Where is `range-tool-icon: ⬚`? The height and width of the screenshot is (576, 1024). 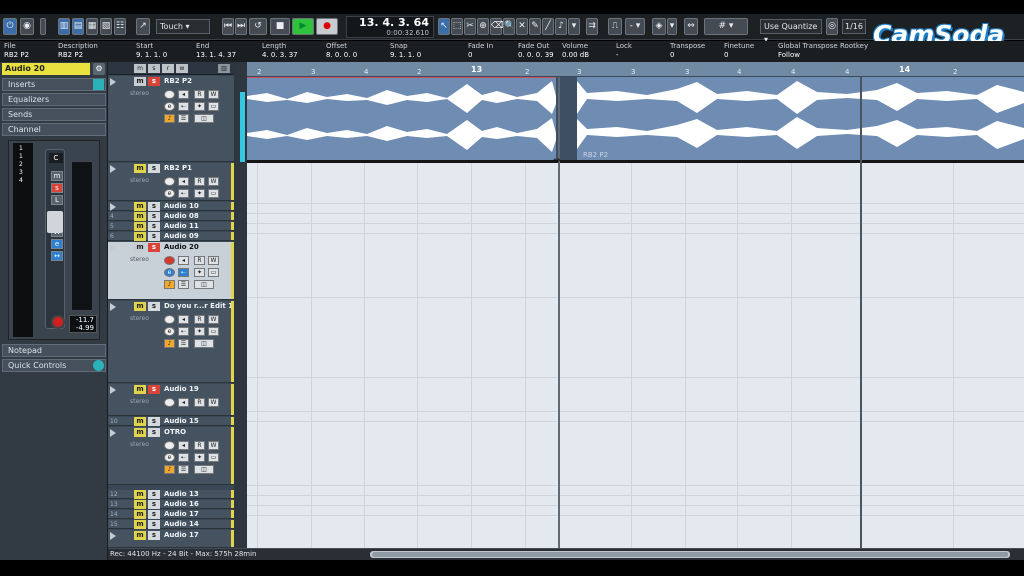 range-tool-icon: ⬚ is located at coordinates (457, 26).